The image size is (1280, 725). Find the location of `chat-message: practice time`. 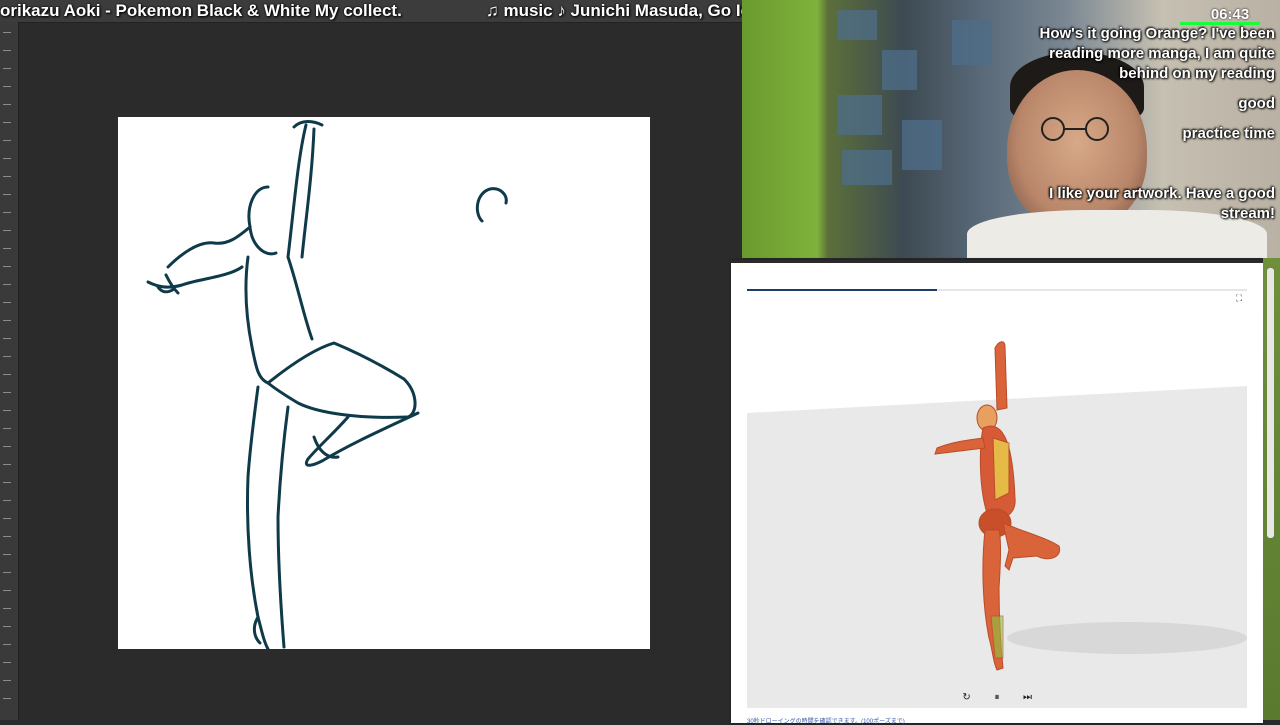

chat-message: practice time is located at coordinates (1228, 133).